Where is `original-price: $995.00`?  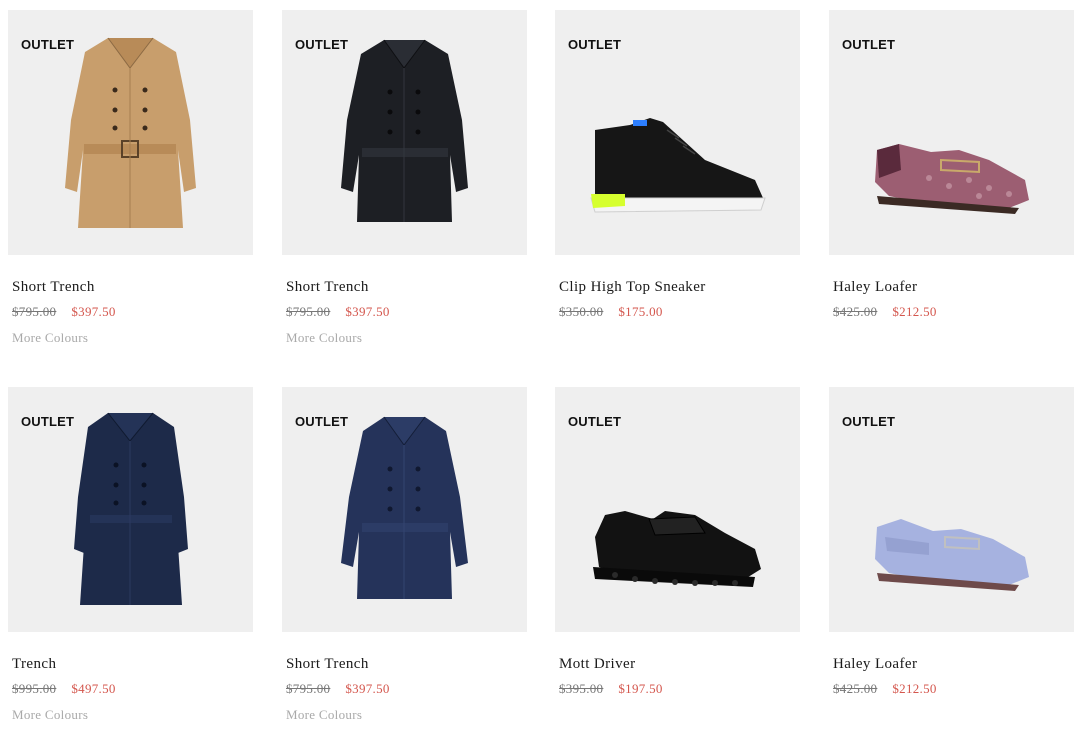
original-price: $995.00 is located at coordinates (34, 688).